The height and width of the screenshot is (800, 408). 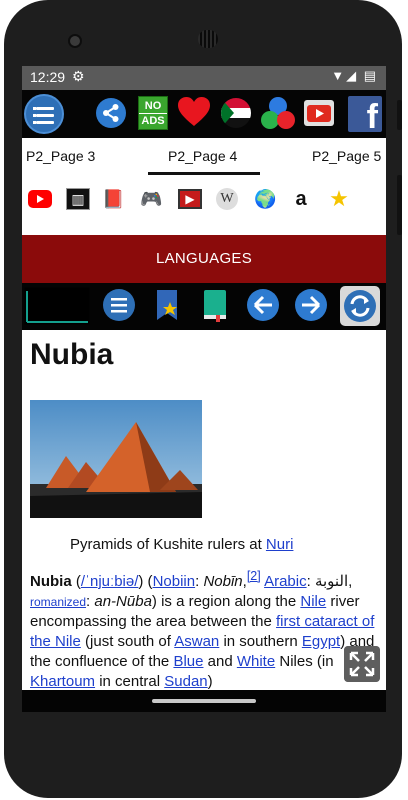 What do you see at coordinates (285, 581) in the screenshot?
I see `link-arabic: Arabic` at bounding box center [285, 581].